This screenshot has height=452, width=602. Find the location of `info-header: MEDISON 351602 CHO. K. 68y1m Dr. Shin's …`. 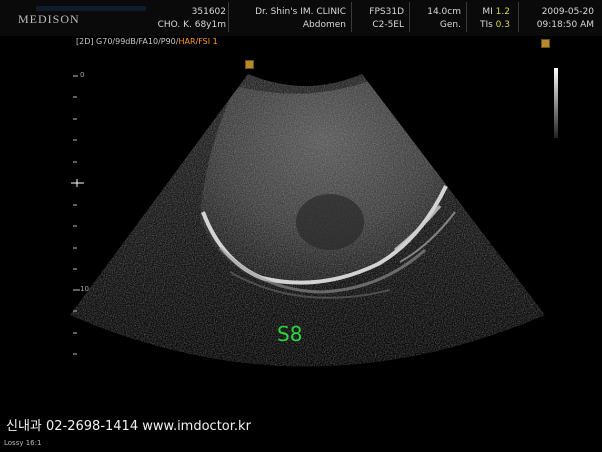

info-header: MEDISON 351602 CHO. K. 68y1m Dr. Shin's … is located at coordinates (301, 18).